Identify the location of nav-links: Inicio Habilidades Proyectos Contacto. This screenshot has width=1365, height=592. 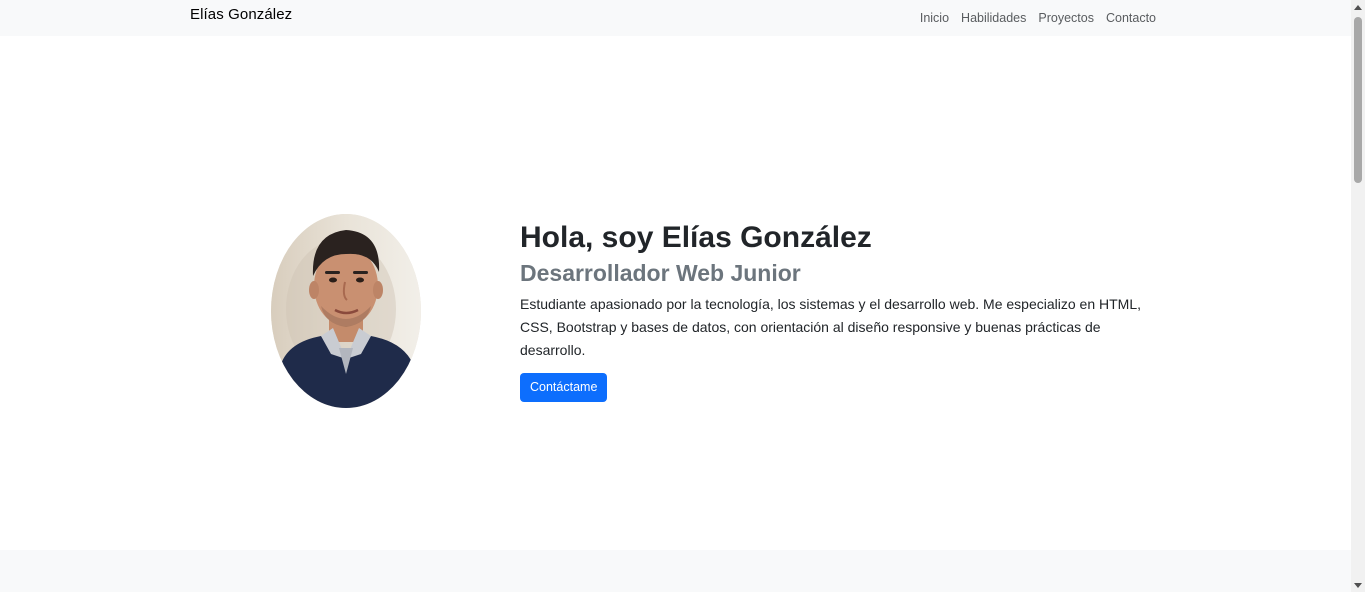
(1038, 18).